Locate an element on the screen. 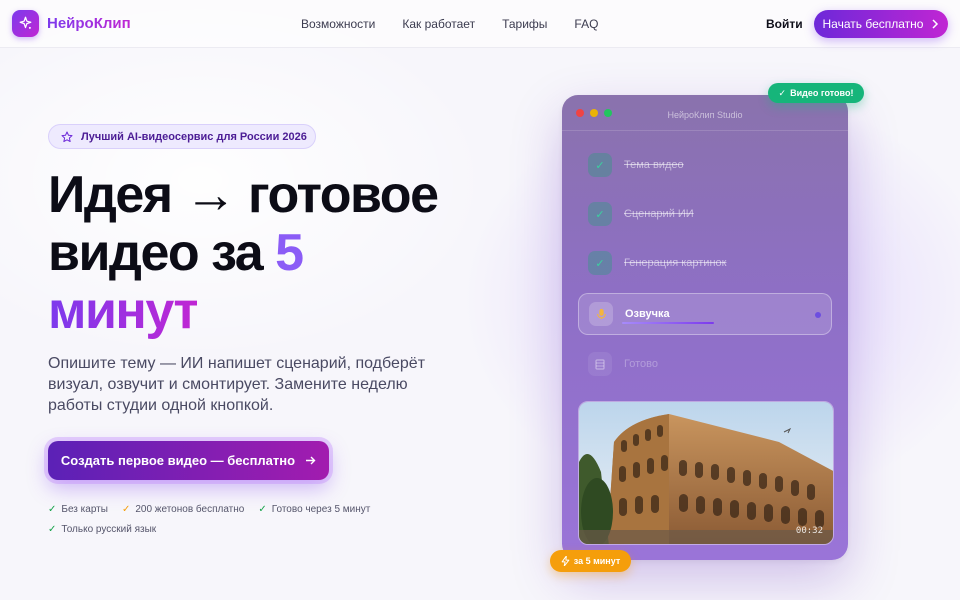 This screenshot has width=960, height=600. nav-link-pricing: Тарифы is located at coordinates (524, 24).